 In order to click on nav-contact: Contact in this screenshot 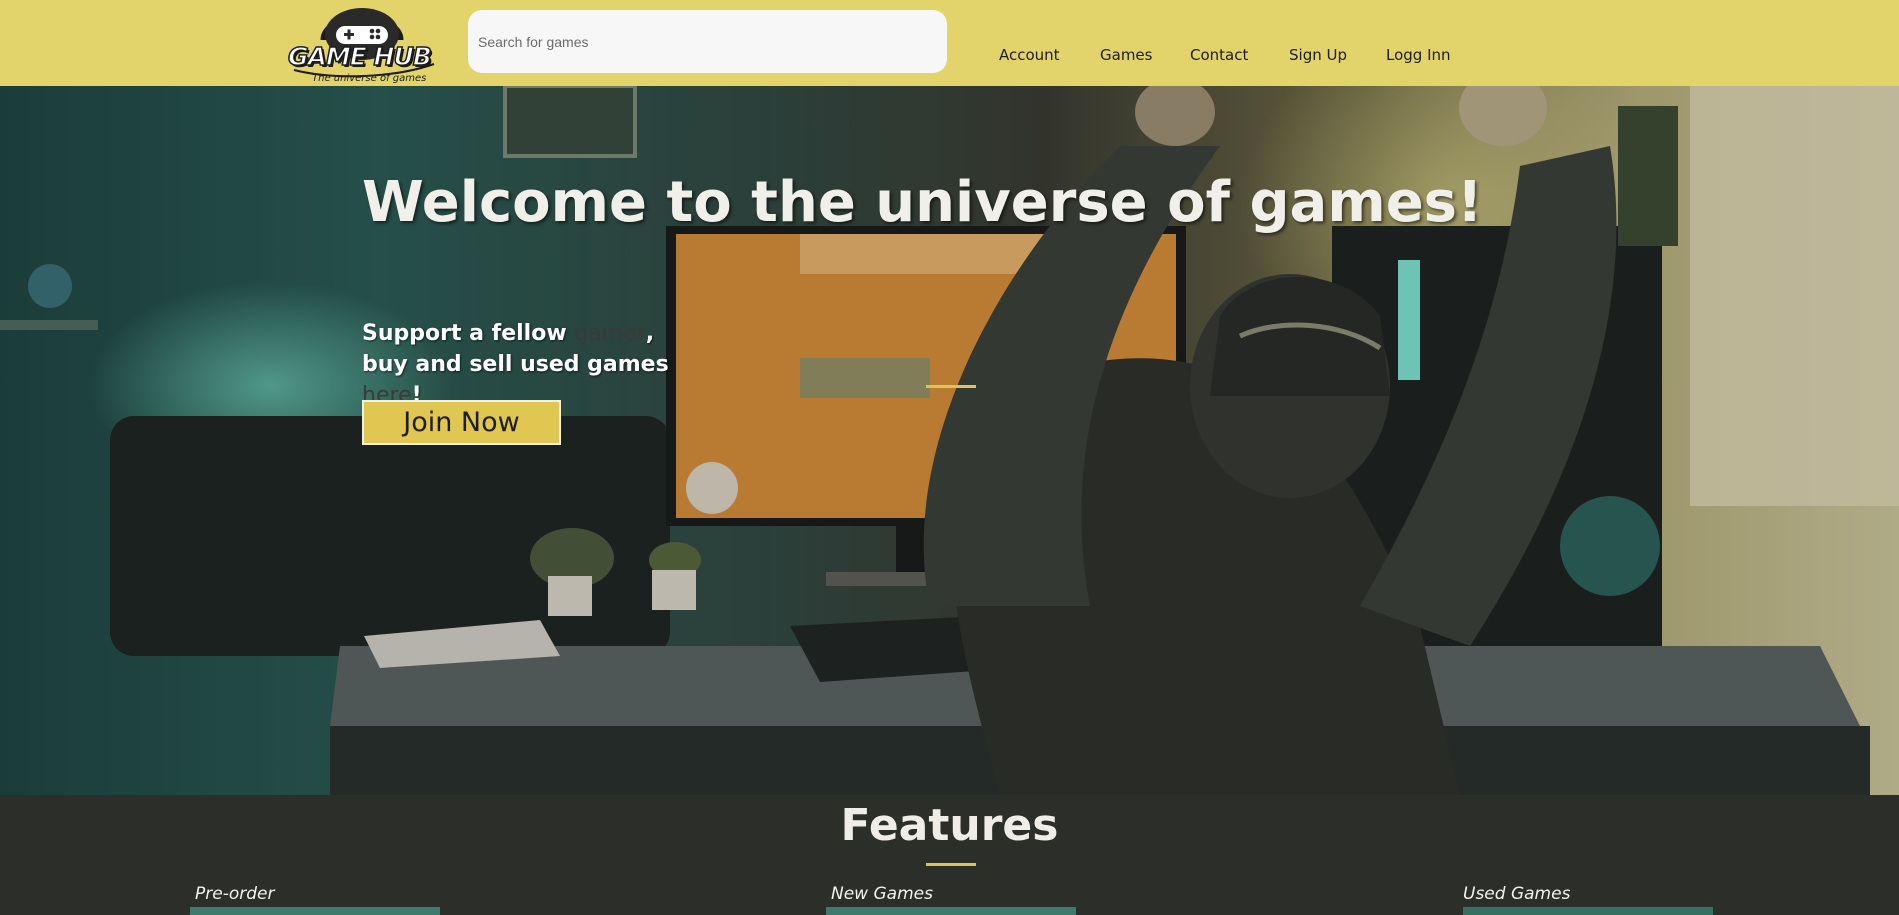, I will do `click(1219, 55)`.